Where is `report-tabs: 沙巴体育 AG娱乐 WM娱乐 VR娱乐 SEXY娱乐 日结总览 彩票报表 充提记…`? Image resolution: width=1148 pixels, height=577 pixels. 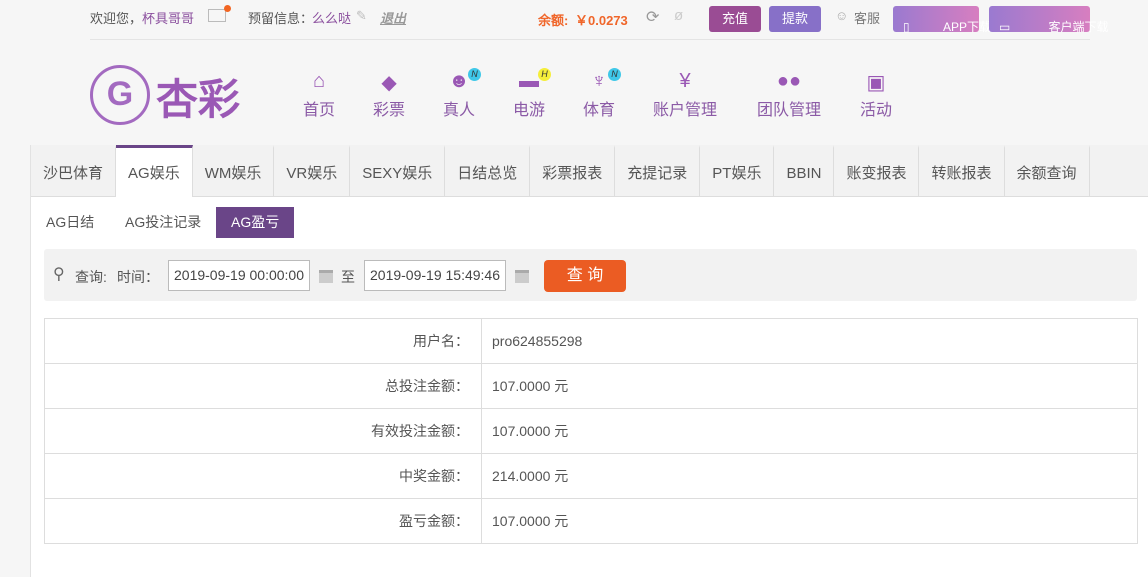
report-tabs: 沙巴体育 AG娱乐 WM娱乐 VR娱乐 SEXY娱乐 日结总览 彩票报表 充提记… is located at coordinates (589, 171).